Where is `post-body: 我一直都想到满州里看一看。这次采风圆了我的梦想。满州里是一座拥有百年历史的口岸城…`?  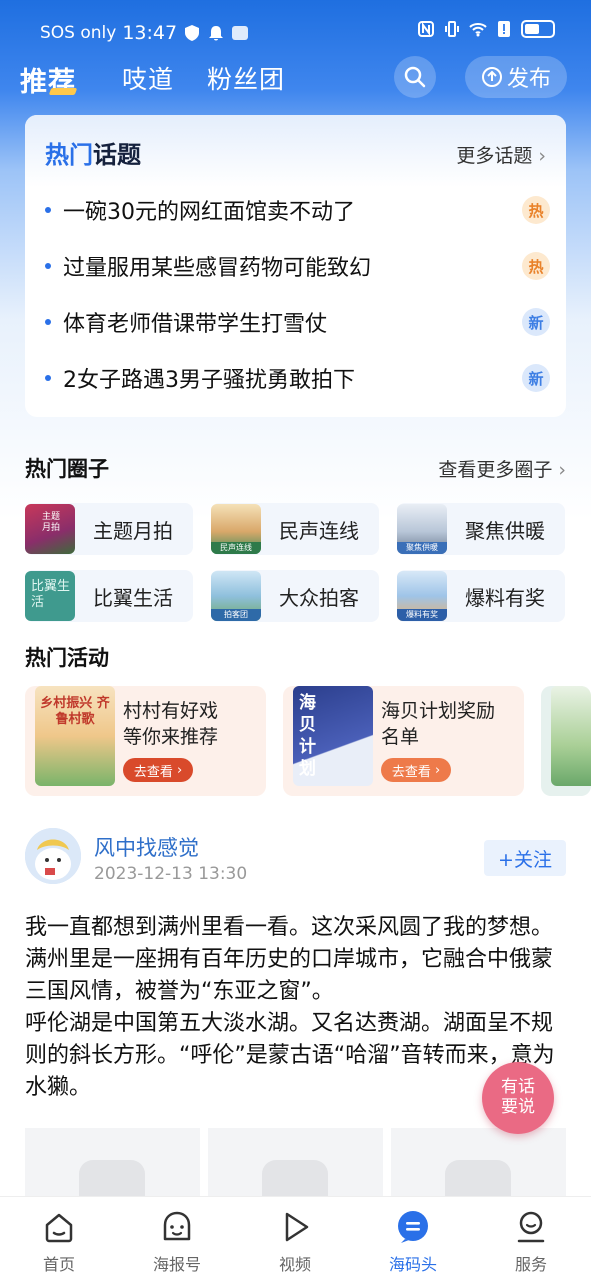
post-body: 我一直都想到满州里看一看。这次采风圆了我的梦想。满州里是一座拥有百年历史的口岸城… is located at coordinates (297, 1008).